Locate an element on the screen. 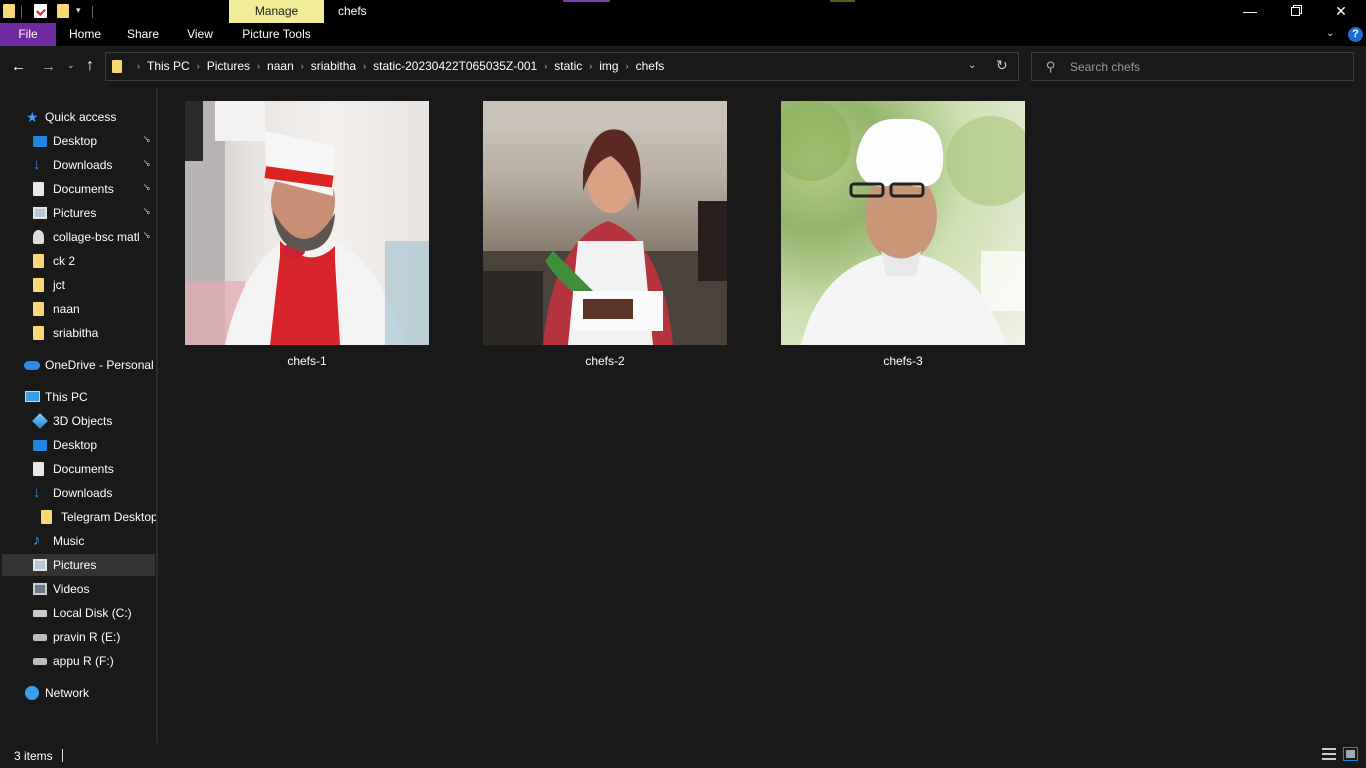 The width and height of the screenshot is (1366, 768). sidebar-item-onedrive: OneDrive - Personal is located at coordinates (78, 365).